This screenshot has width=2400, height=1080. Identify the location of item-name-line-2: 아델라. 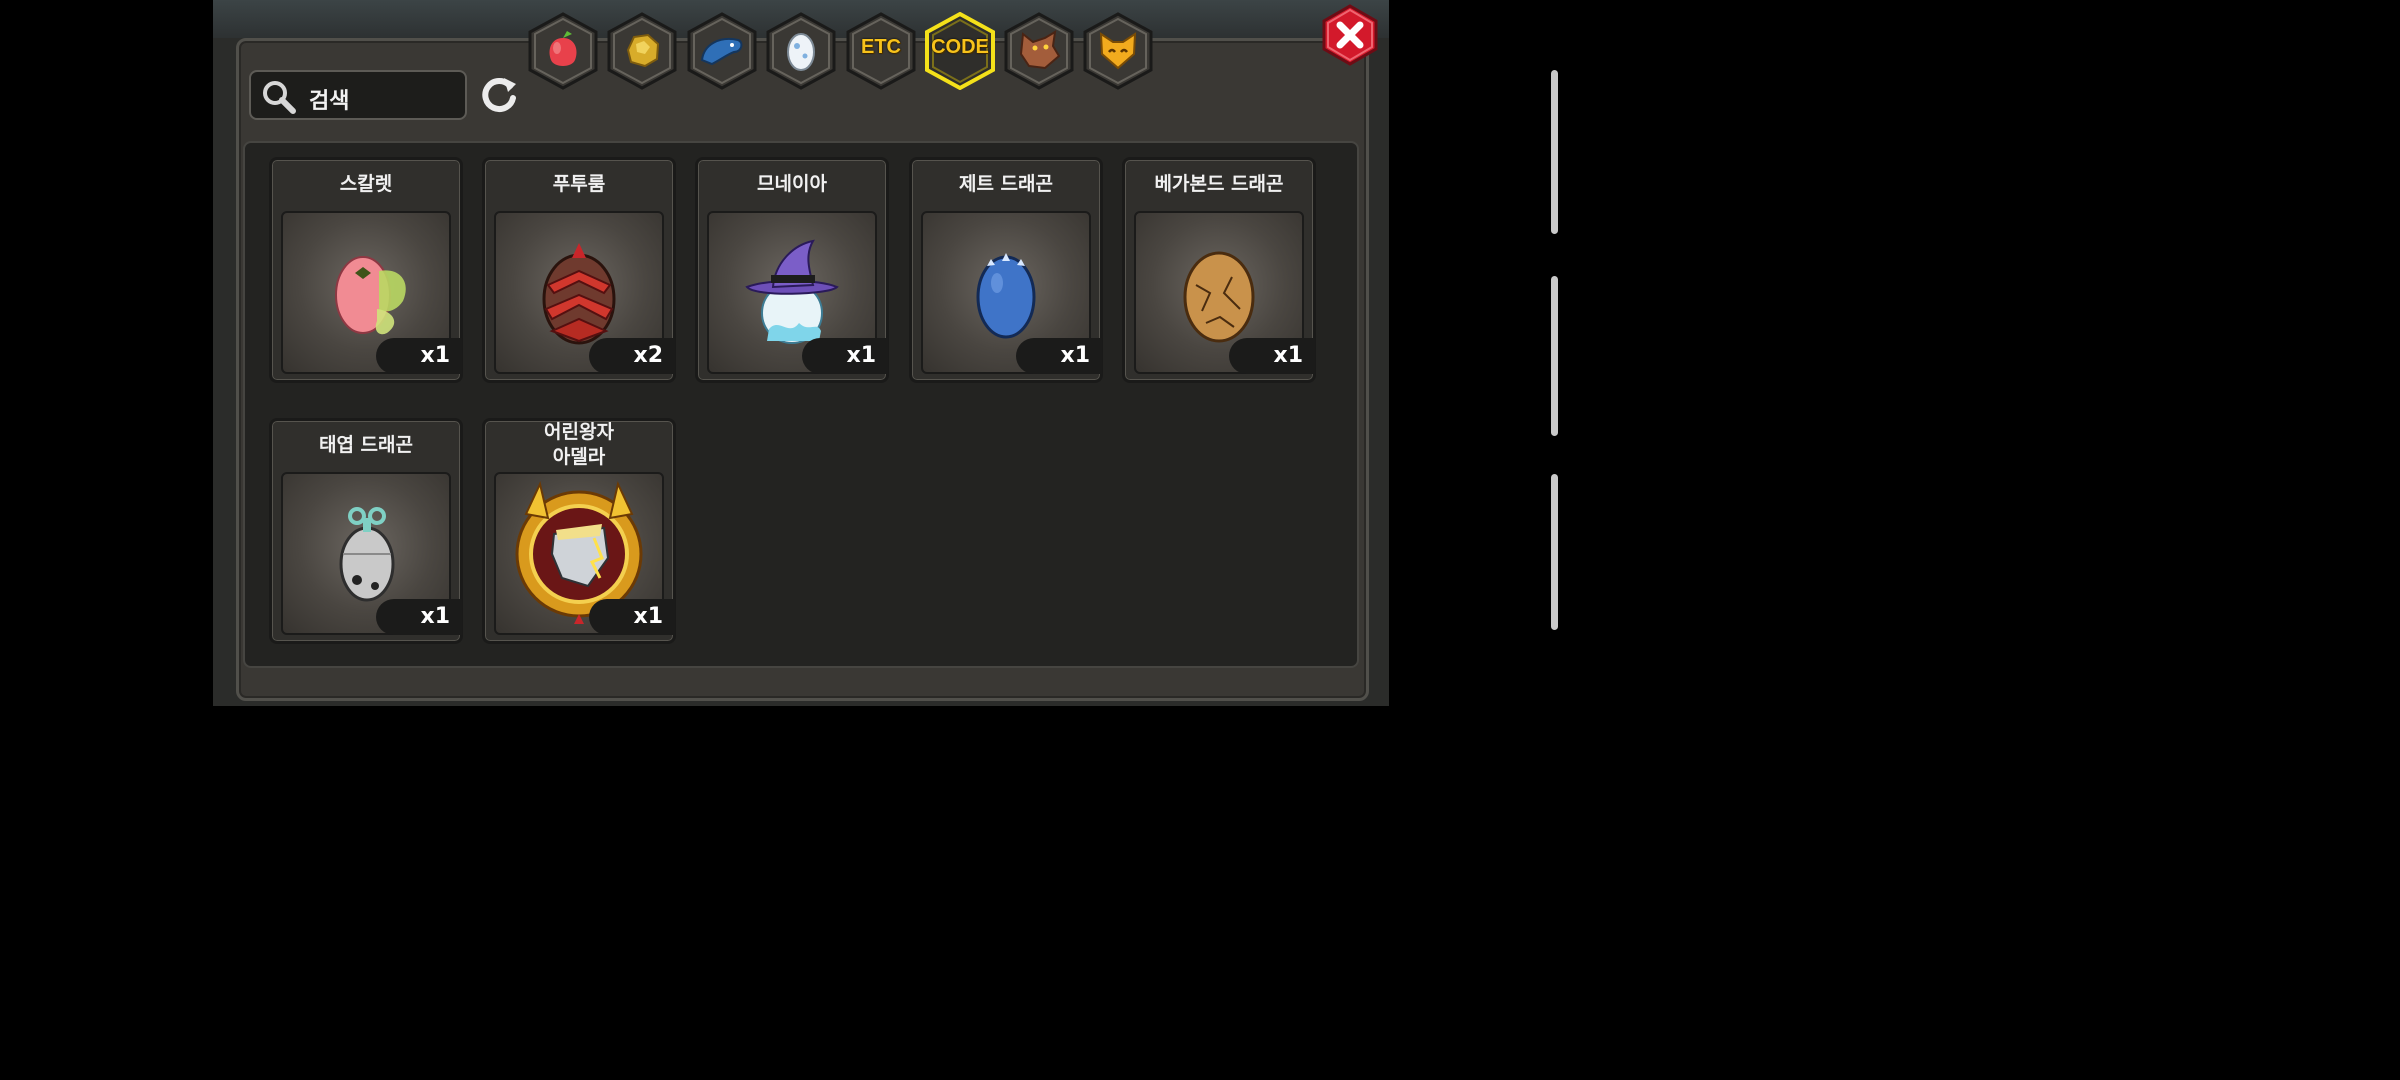
(579, 457).